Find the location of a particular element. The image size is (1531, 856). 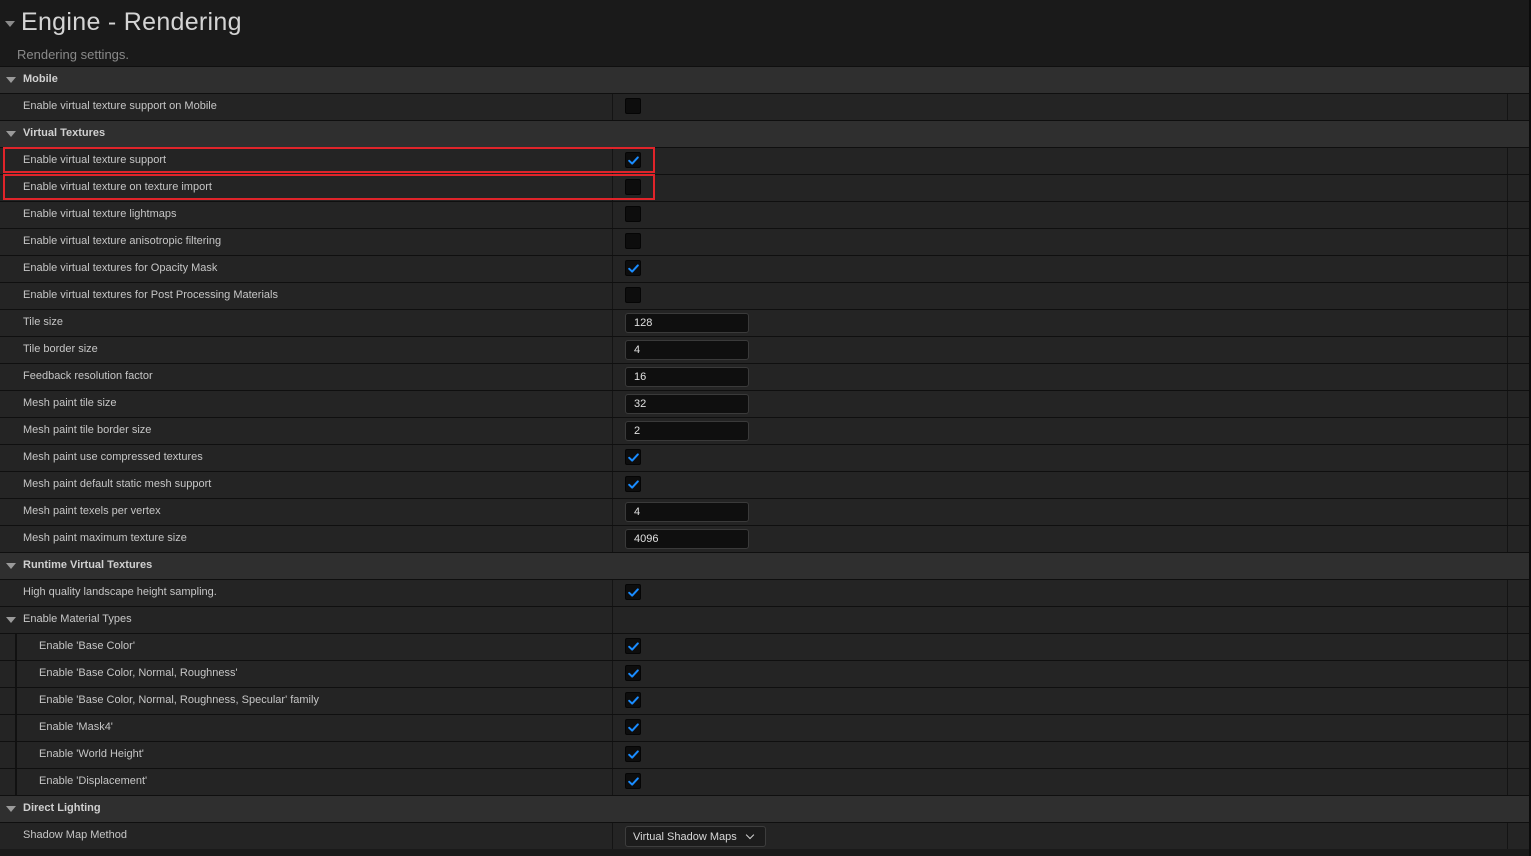

property-label: Enable 'Base Color' is located at coordinates (87, 646).